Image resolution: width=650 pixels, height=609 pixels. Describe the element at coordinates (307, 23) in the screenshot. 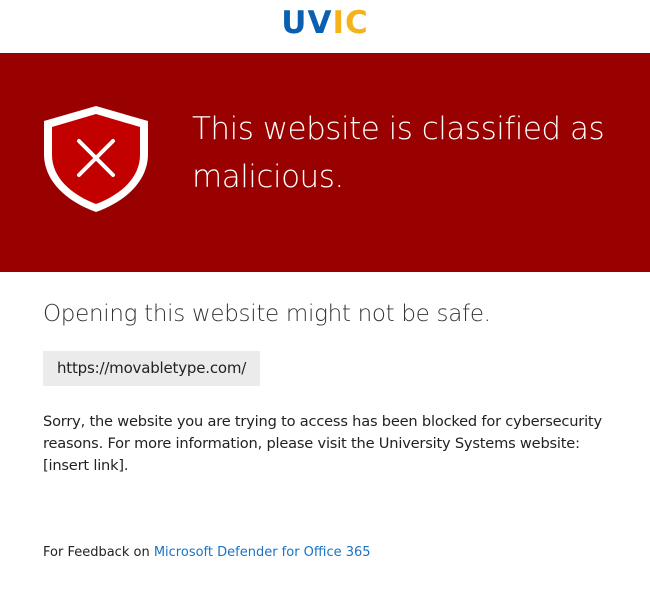

I see `logo-text-part1: UV` at that location.